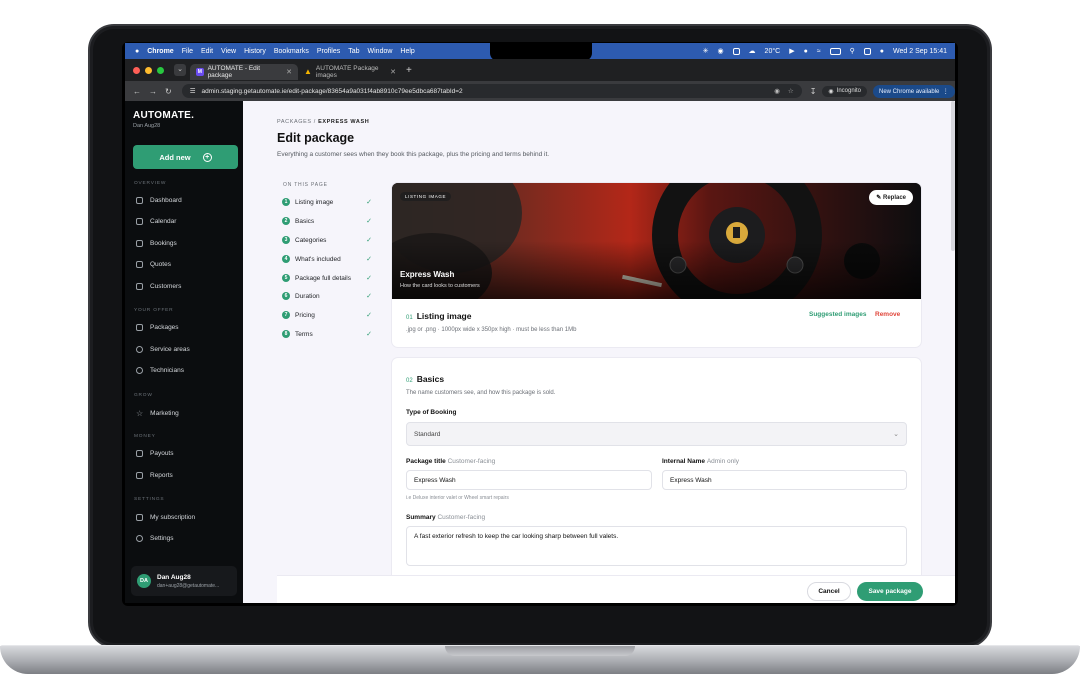 Image resolution: width=1080 pixels, height=700 pixels. Describe the element at coordinates (323, 122) in the screenshot. I see `breadcrumb: PACKAGES / EXPRESS WASH` at that location.